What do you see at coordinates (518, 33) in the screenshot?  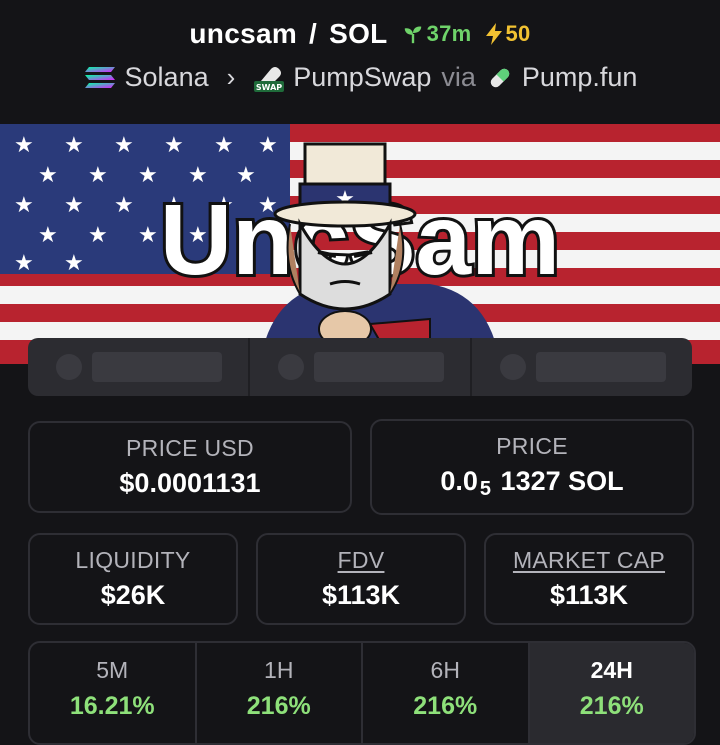 I see `boost-value: 50` at bounding box center [518, 33].